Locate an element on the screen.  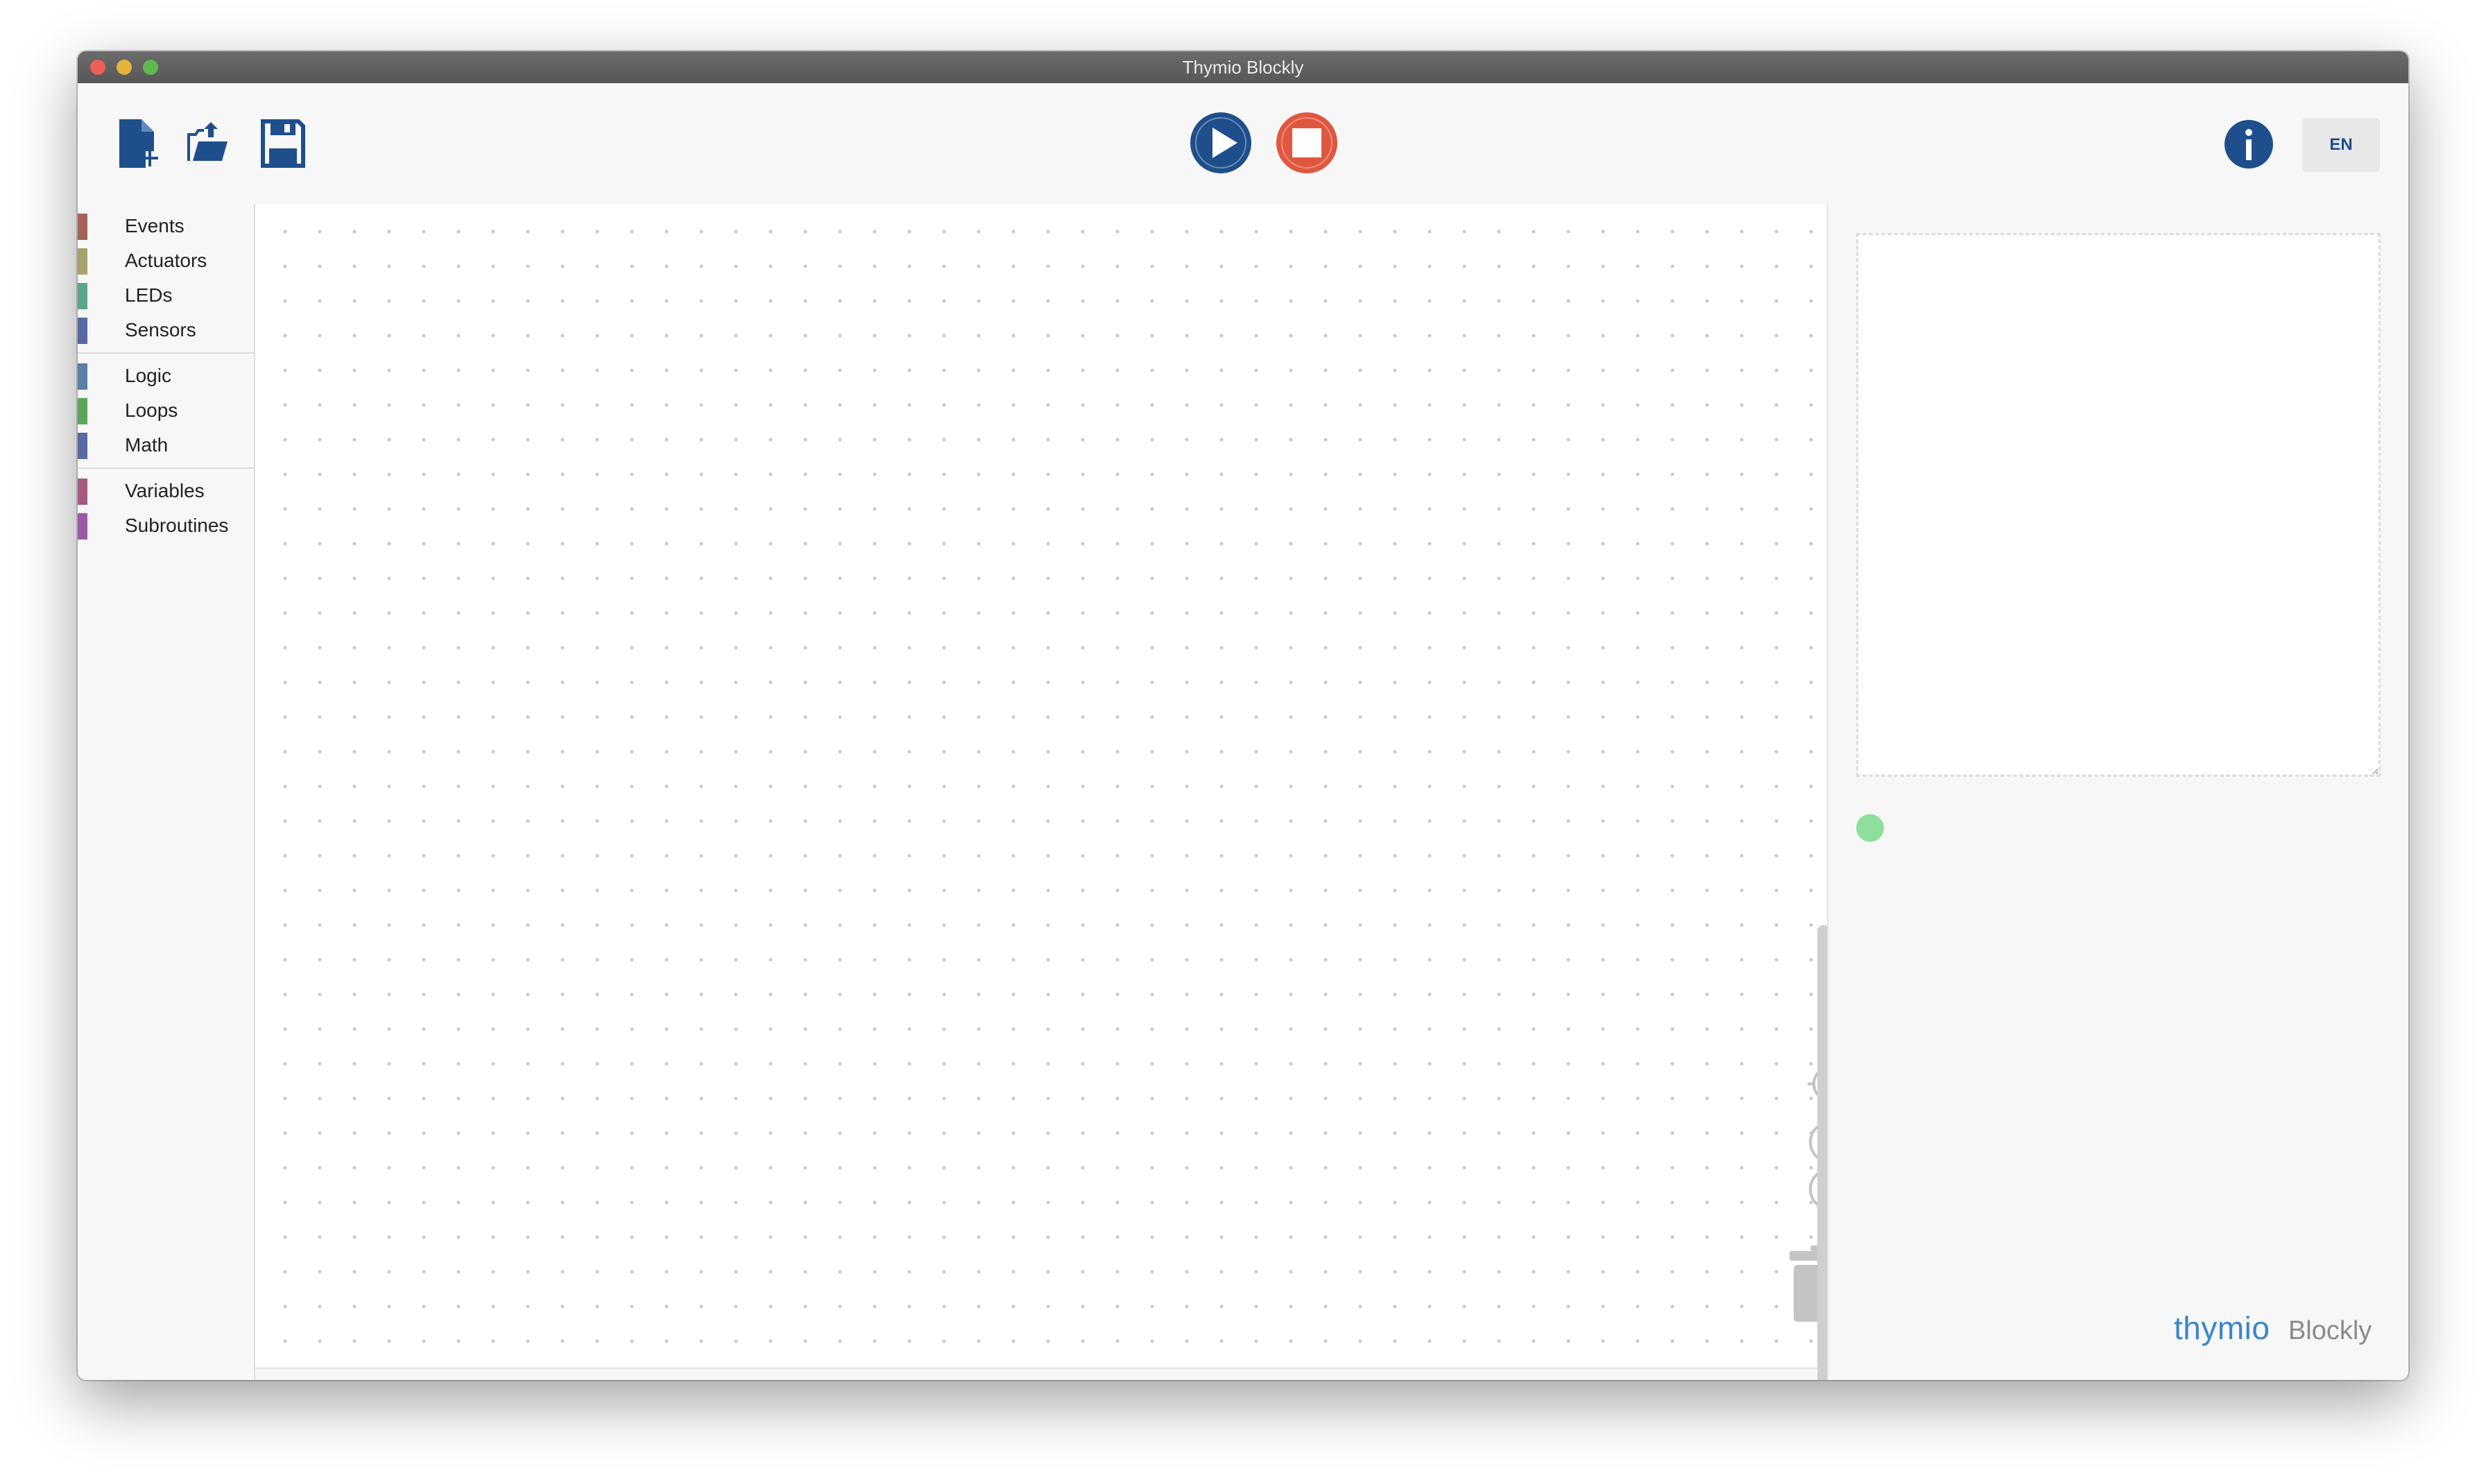
save-disk-icon is located at coordinates (283, 143).